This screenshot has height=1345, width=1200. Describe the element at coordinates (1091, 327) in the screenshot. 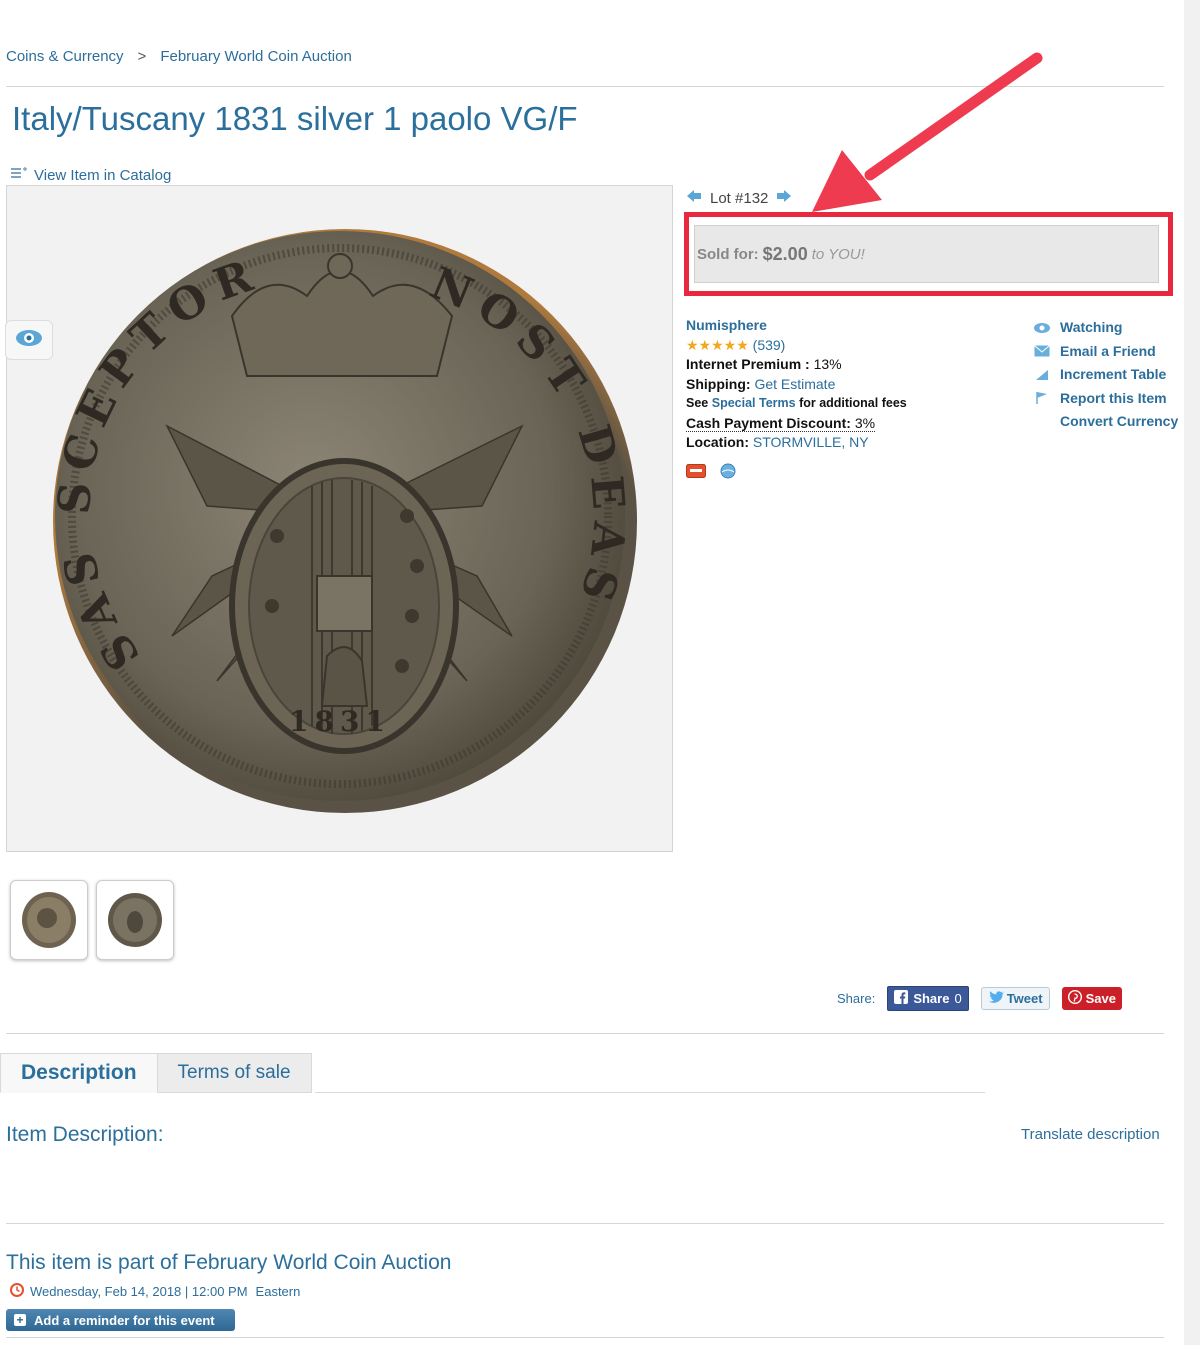

I see `watching-label: Watching` at that location.